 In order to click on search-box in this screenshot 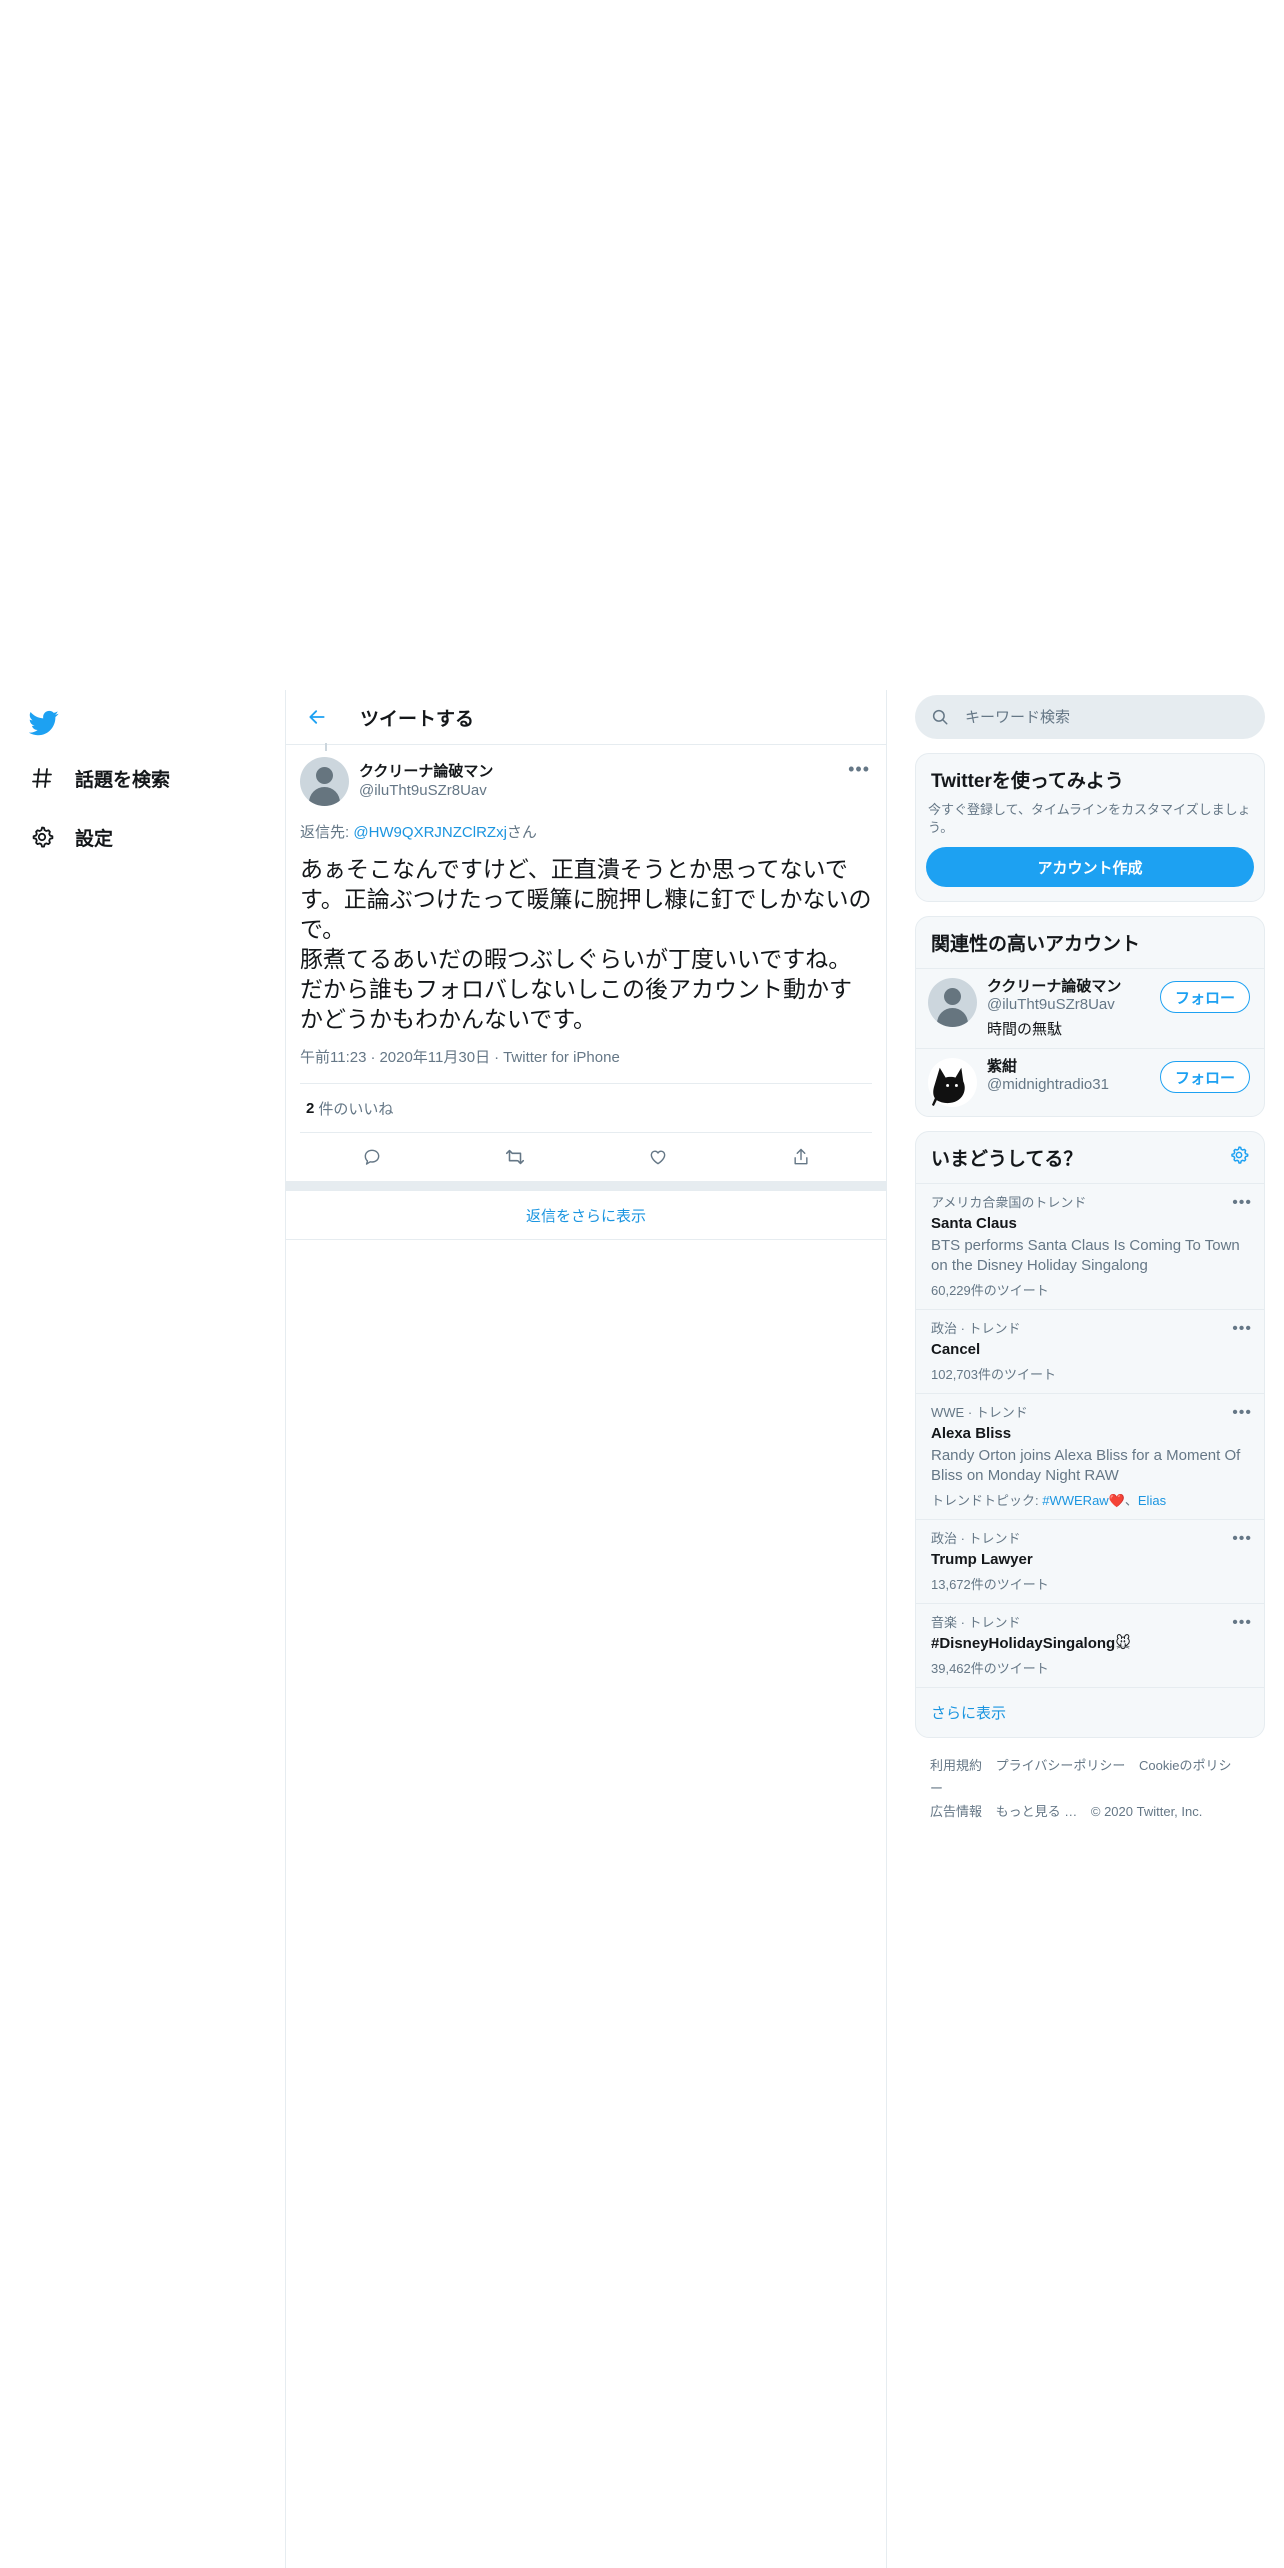, I will do `click(1090, 717)`.